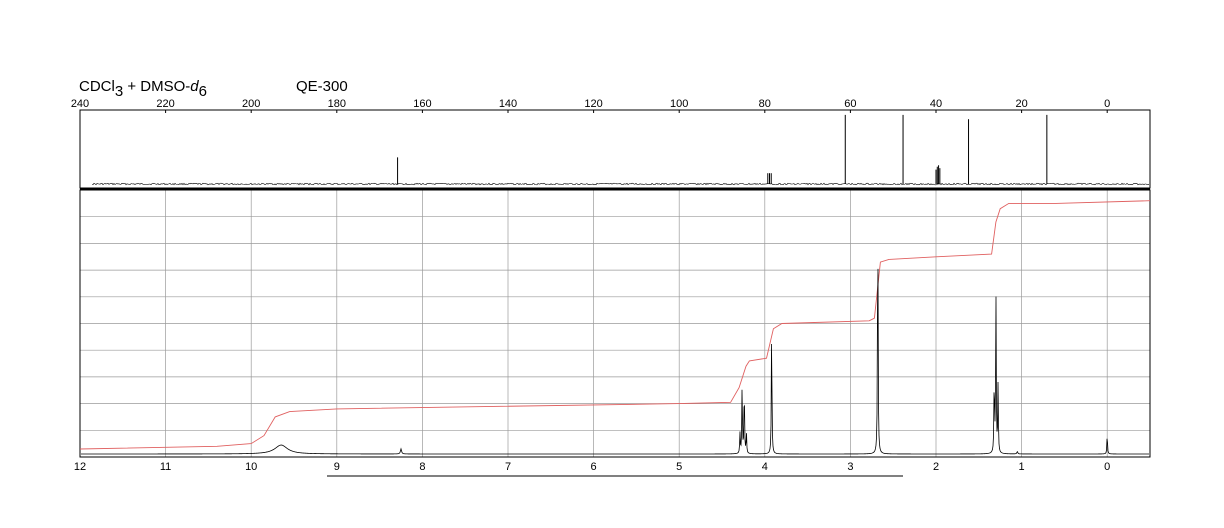 Image resolution: width=1224 pixels, height=528 pixels. I want to click on h1-x-tick-label: 2, so click(936, 467).